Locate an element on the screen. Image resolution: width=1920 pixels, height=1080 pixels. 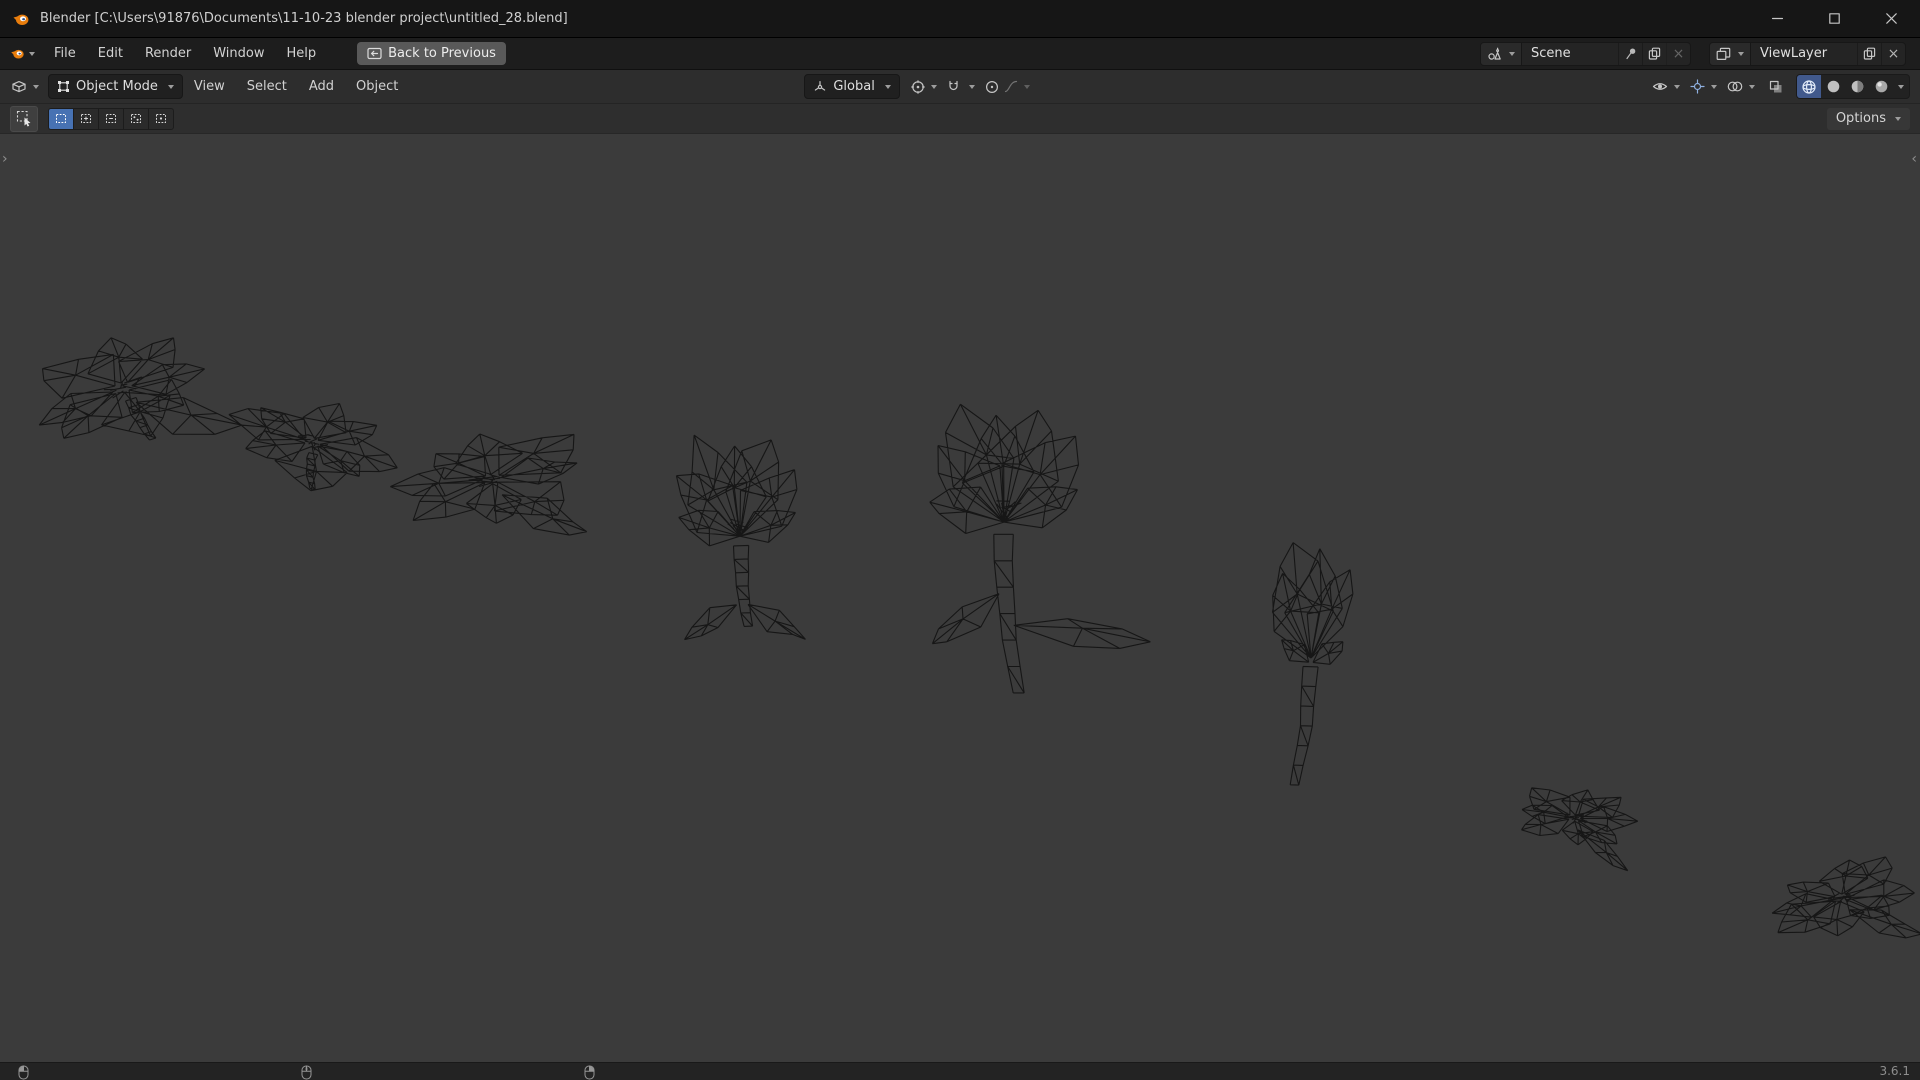
view-layer-browse-button is located at coordinates (1730, 53).